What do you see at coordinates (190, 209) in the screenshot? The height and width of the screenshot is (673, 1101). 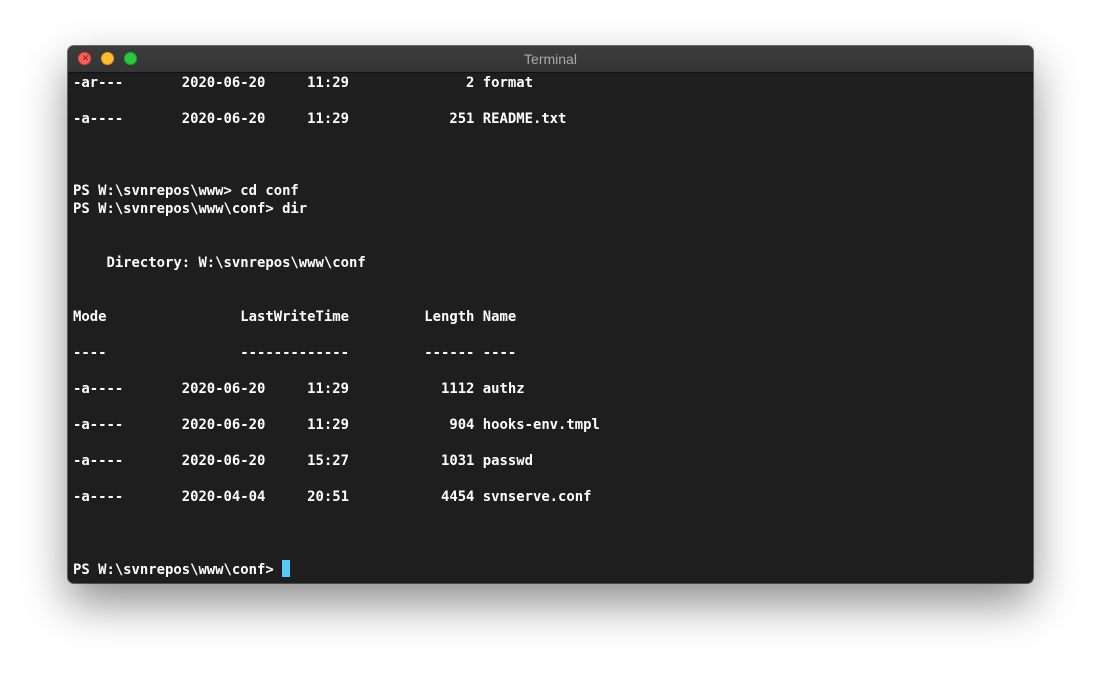 I see `command-line-dir: PS W:\svnrepos\www\conf> dir` at bounding box center [190, 209].